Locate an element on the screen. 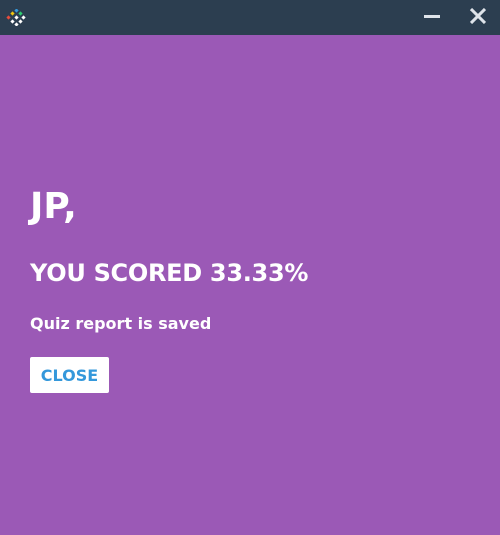 This screenshot has height=535, width=500. window-close-button is located at coordinates (478, 17).